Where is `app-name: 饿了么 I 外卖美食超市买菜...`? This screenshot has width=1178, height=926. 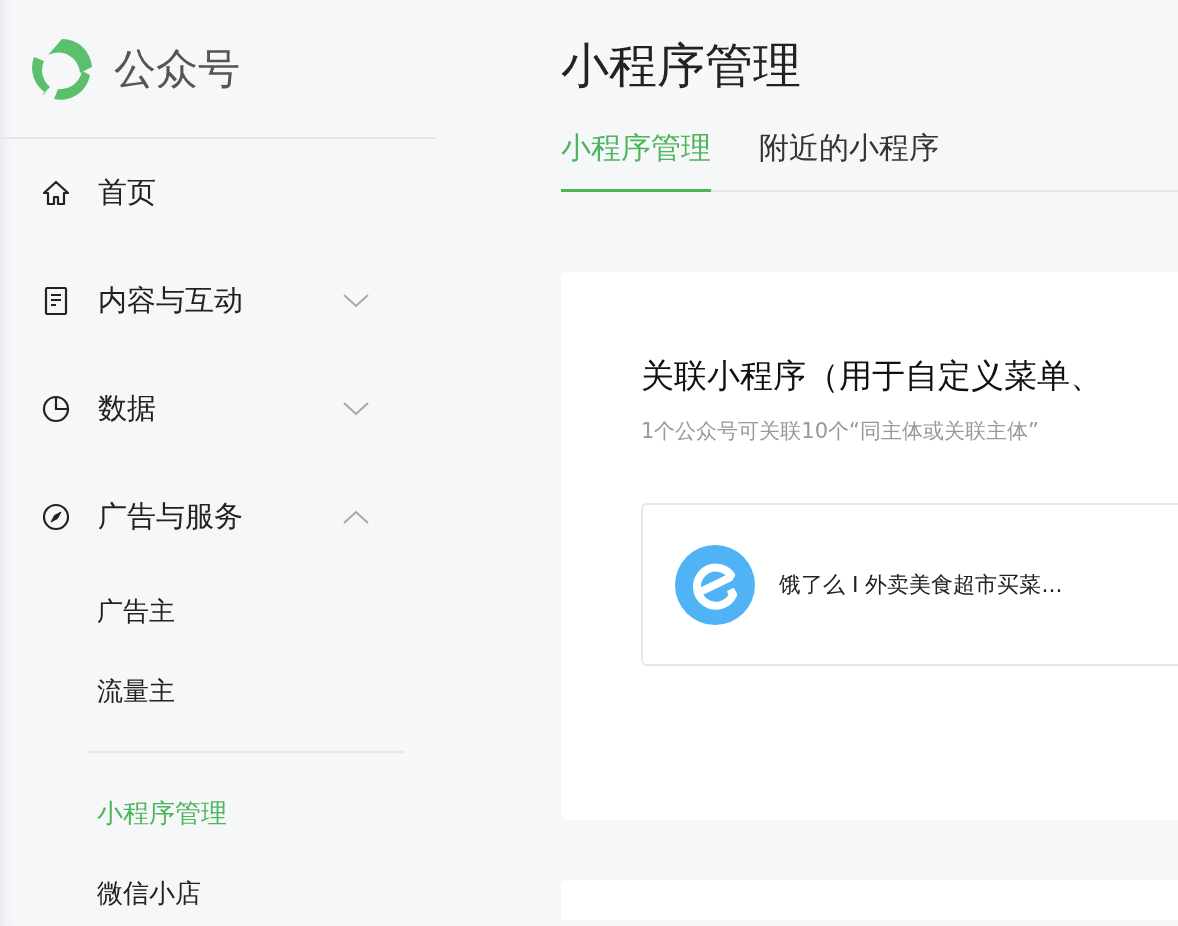
app-name: 饿了么 I 外卖美食超市买菜... is located at coordinates (921, 584).